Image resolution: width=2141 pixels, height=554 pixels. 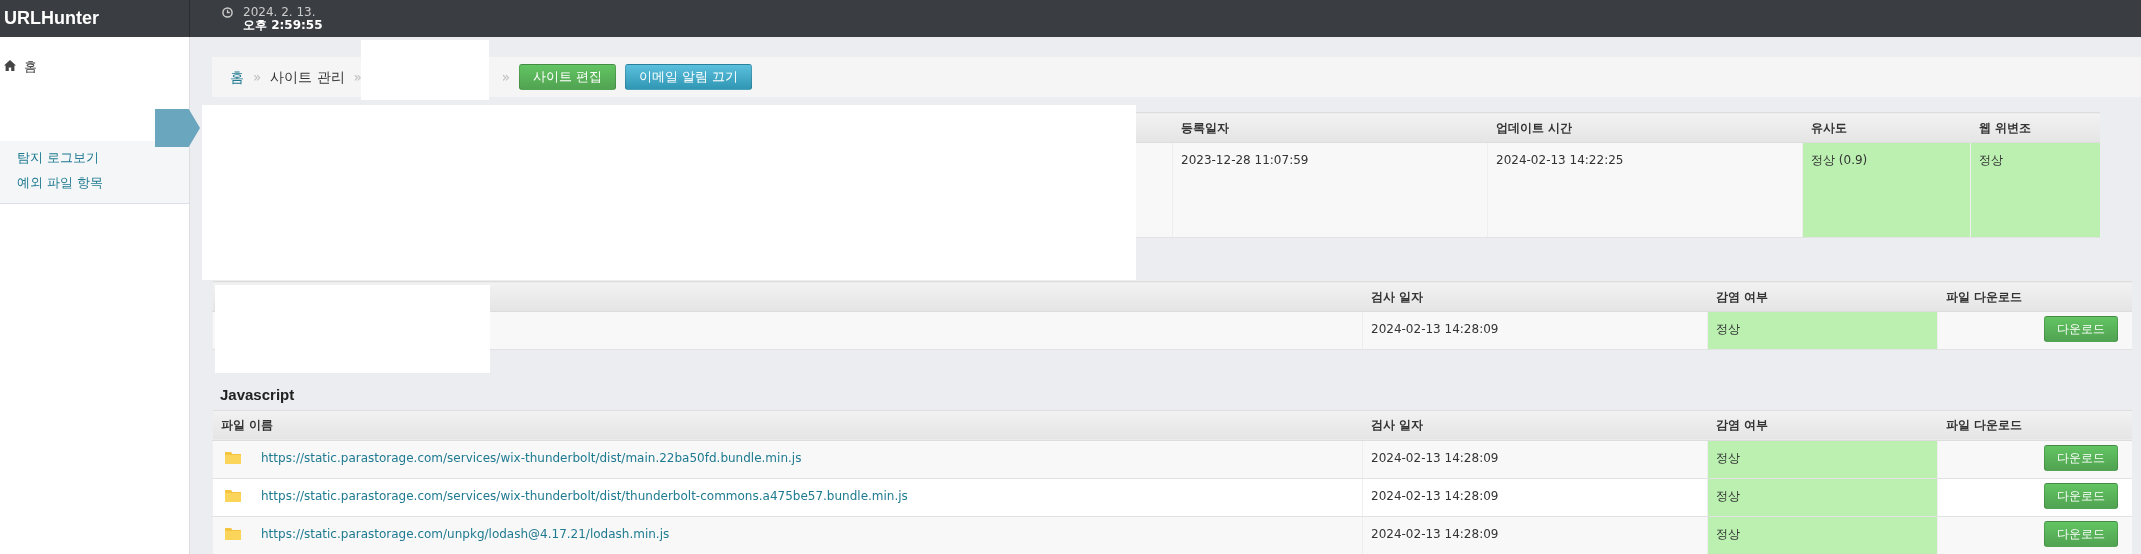 What do you see at coordinates (227, 12) in the screenshot?
I see `clock-icon` at bounding box center [227, 12].